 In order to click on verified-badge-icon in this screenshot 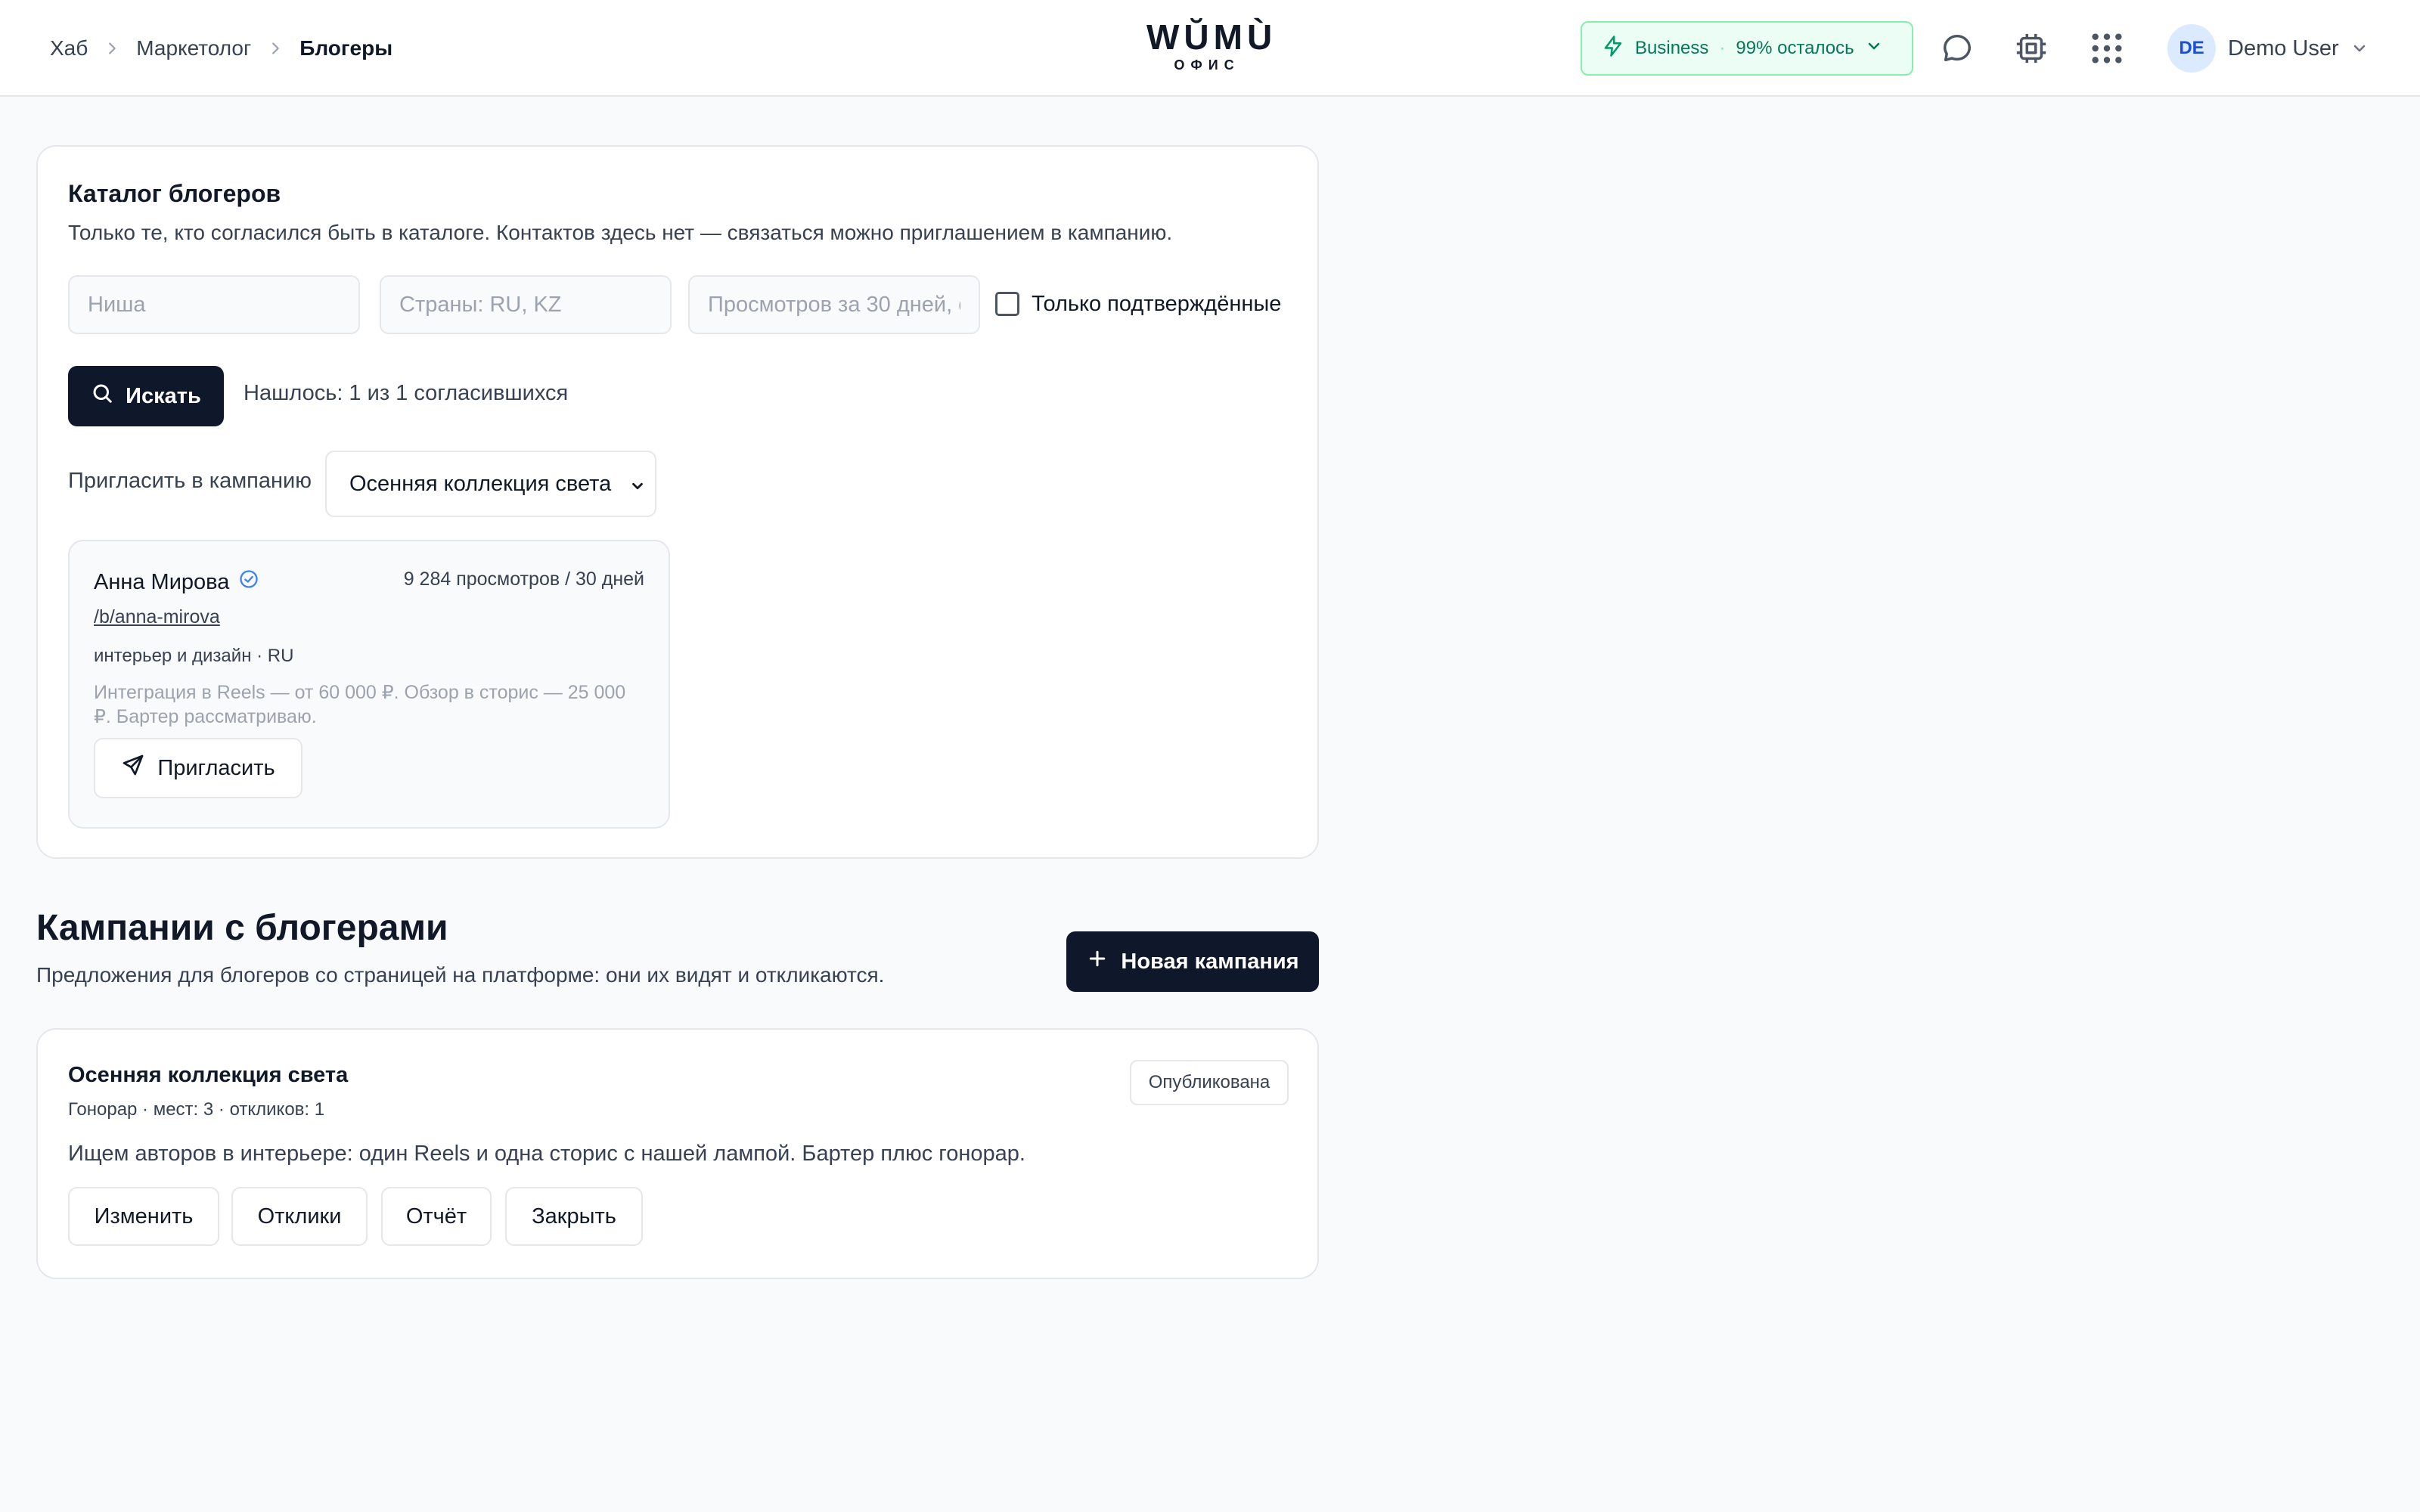, I will do `click(248, 583)`.